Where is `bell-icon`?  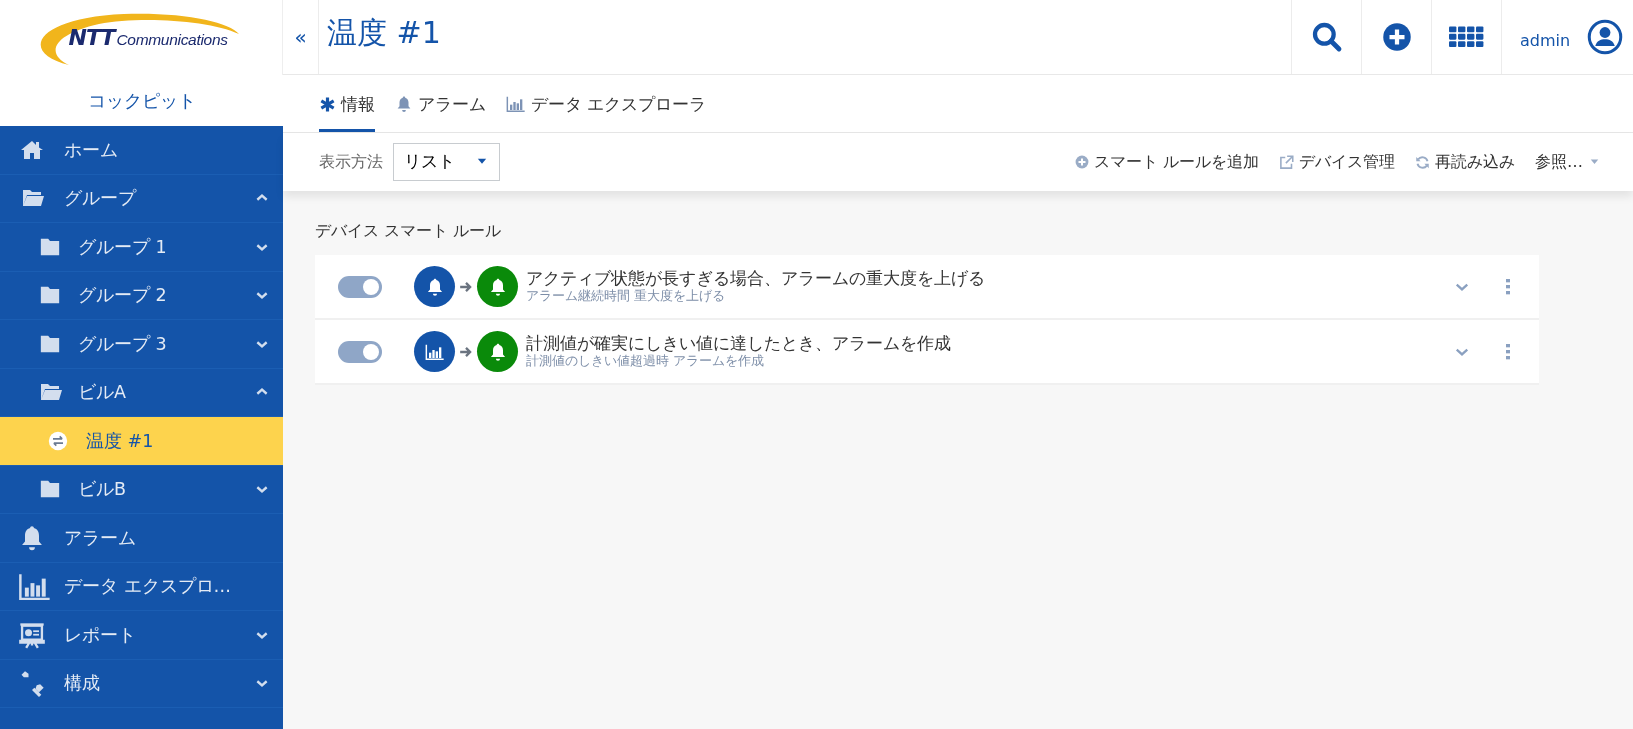
bell-icon is located at coordinates (404, 104).